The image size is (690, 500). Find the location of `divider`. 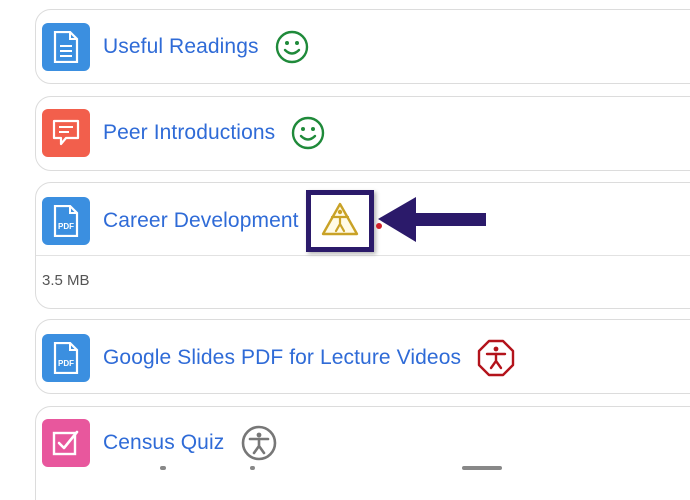

divider is located at coordinates (363, 255).